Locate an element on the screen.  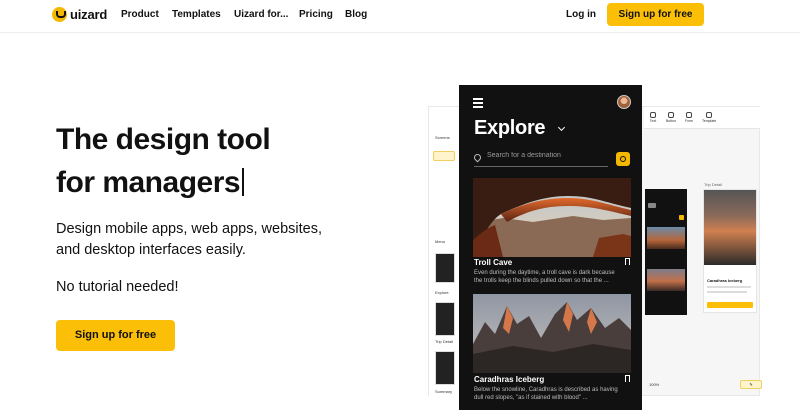
editor-toolbar: Text Button Form Template is located at coordinates (702, 118).